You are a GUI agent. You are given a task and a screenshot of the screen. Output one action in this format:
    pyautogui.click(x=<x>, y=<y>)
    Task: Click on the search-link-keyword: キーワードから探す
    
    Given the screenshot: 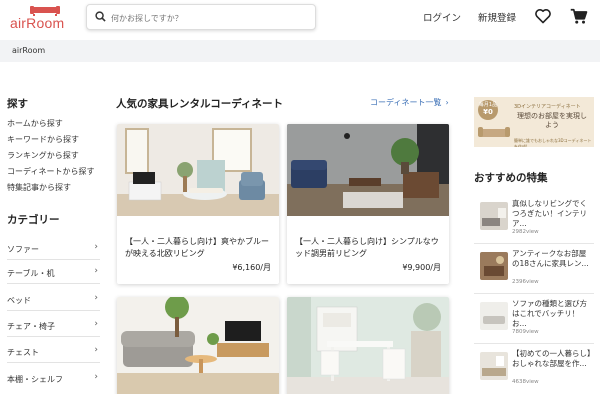 What is the action you would take?
    pyautogui.click(x=43, y=139)
    